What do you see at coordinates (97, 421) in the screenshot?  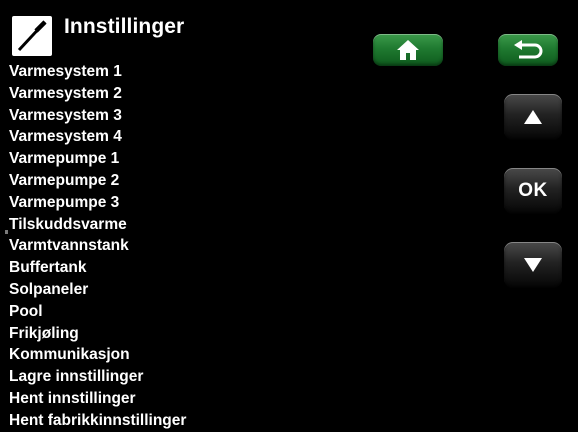 I see `menu-item-hent-fabrikkinnstillinger: Hent fabrikkinnstillinger` at bounding box center [97, 421].